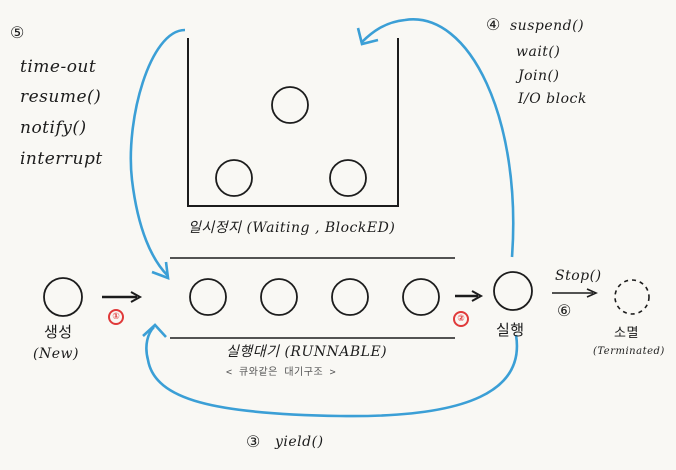 The height and width of the screenshot is (470, 676). Describe the element at coordinates (292, 228) in the screenshot. I see `waiting-label: 일시정지 (Waiting , BlockED)` at that location.